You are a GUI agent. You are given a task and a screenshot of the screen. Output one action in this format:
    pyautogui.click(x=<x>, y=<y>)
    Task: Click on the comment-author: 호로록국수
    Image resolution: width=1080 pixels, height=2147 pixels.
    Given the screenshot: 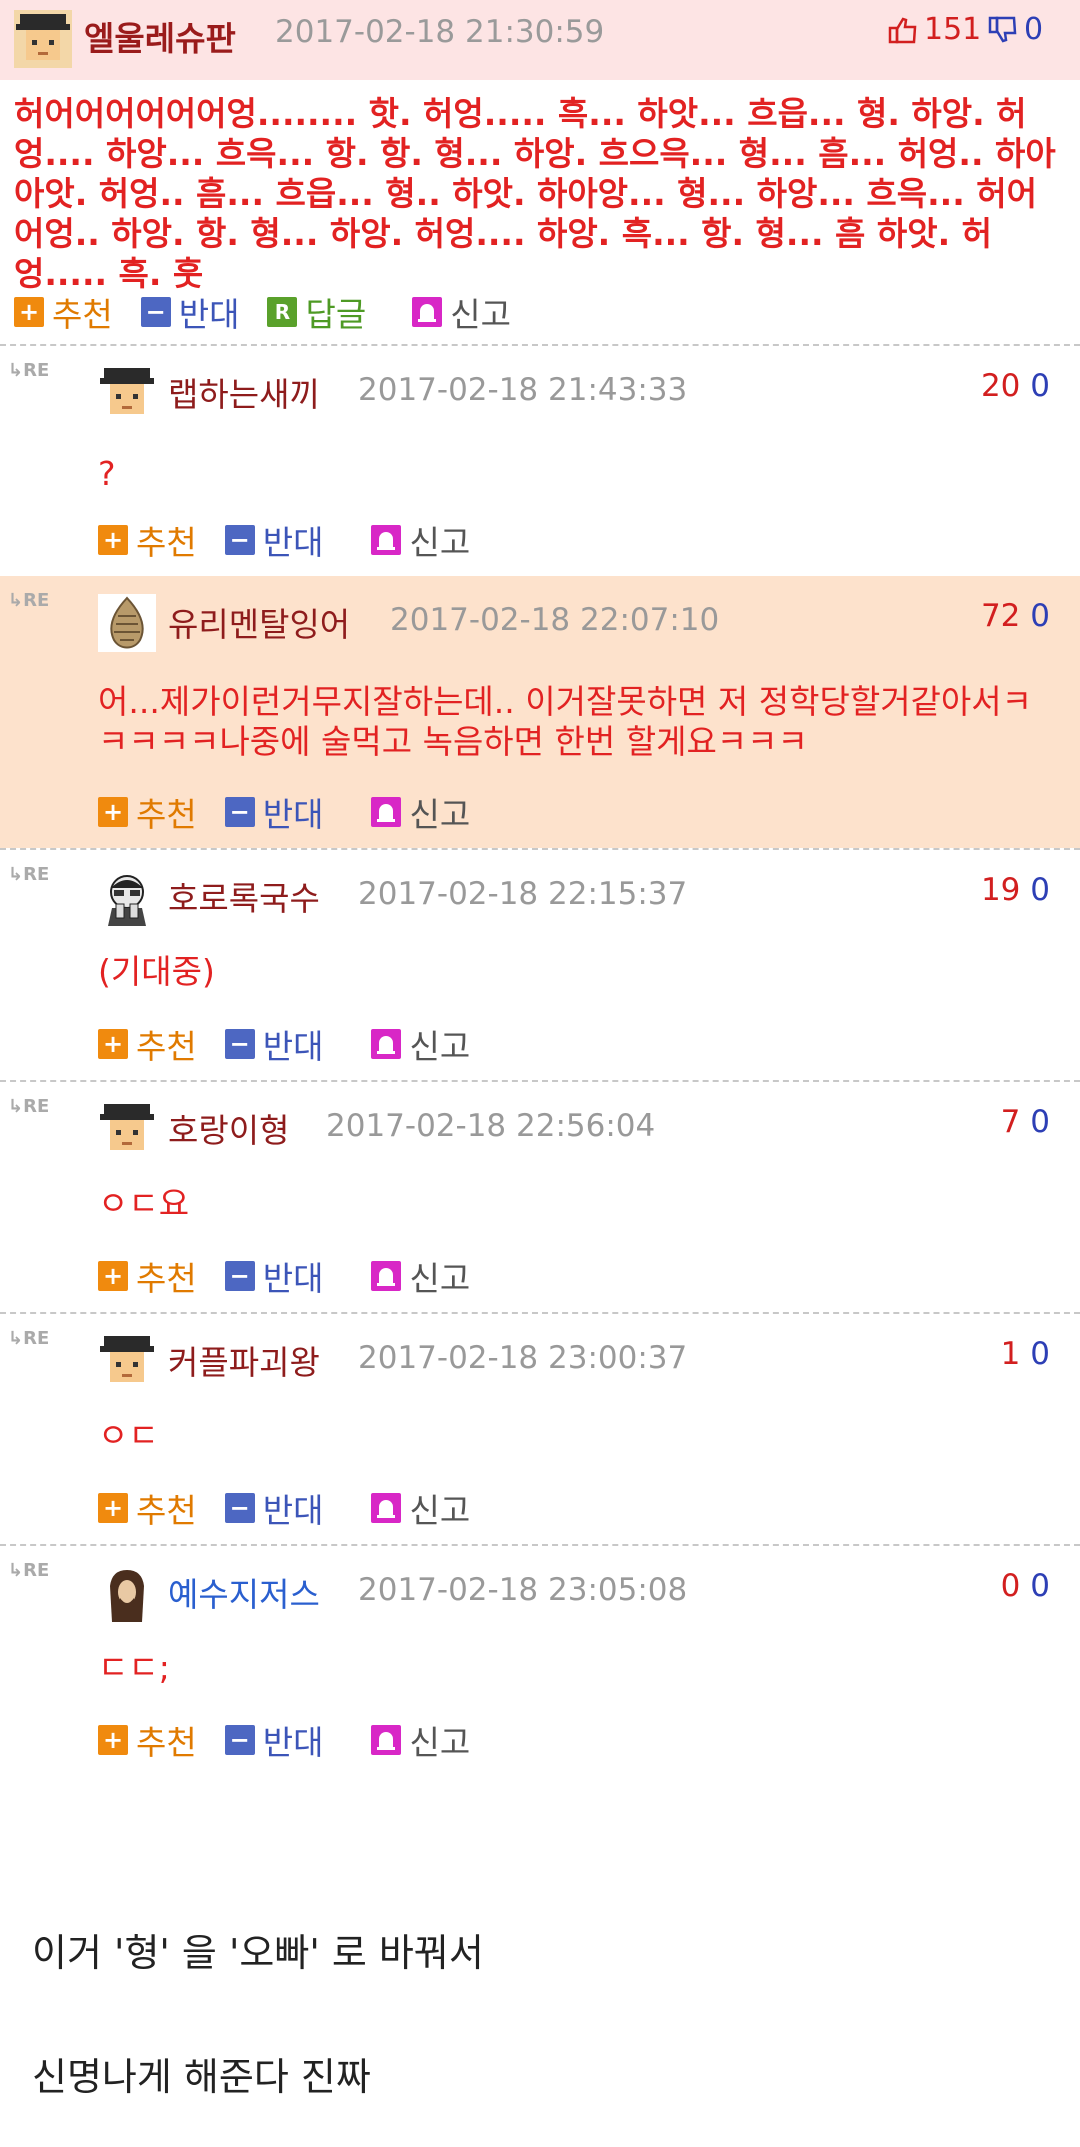 What is the action you would take?
    pyautogui.click(x=244, y=896)
    